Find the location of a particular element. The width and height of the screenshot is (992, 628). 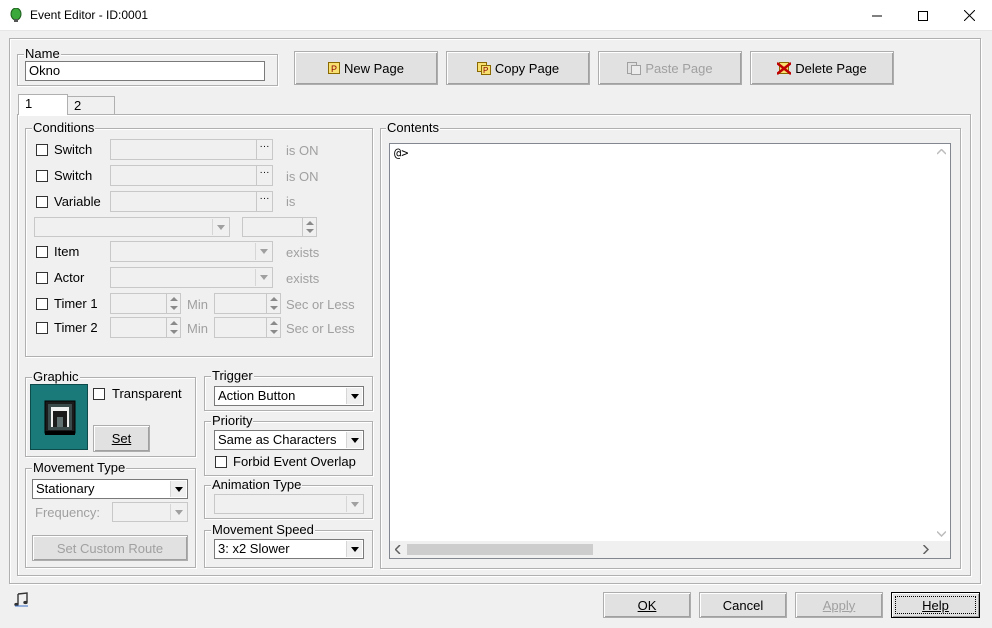

variable-checkbox is located at coordinates (42, 202).